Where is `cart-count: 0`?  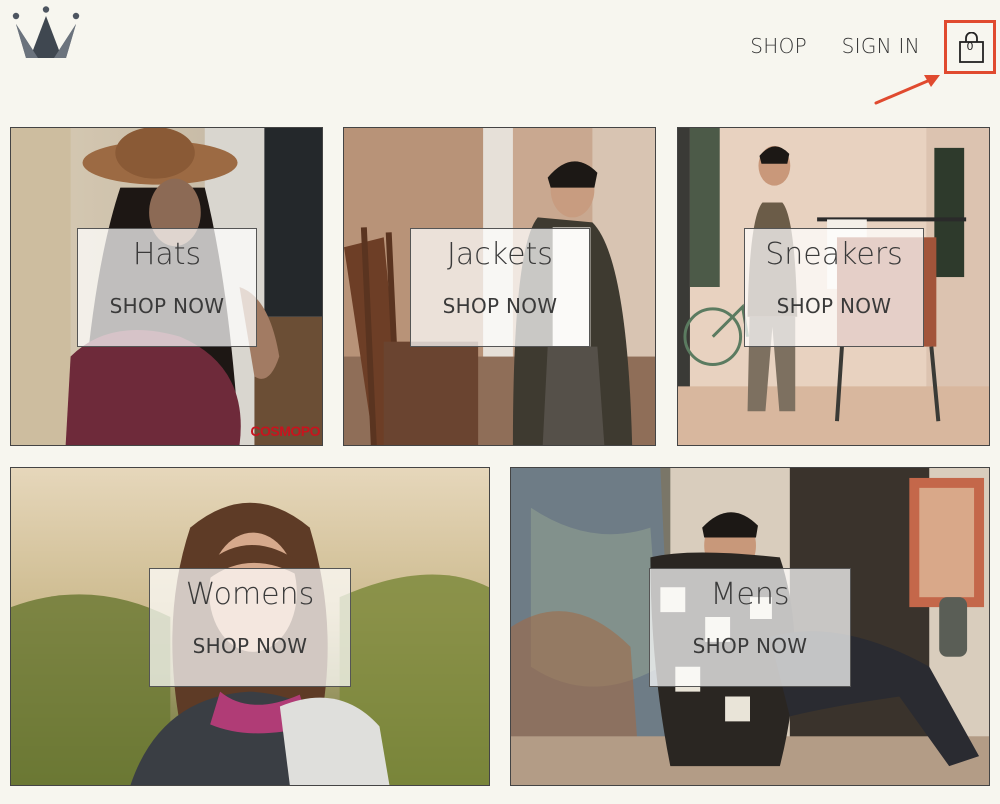
cart-count: 0 is located at coordinates (970, 46).